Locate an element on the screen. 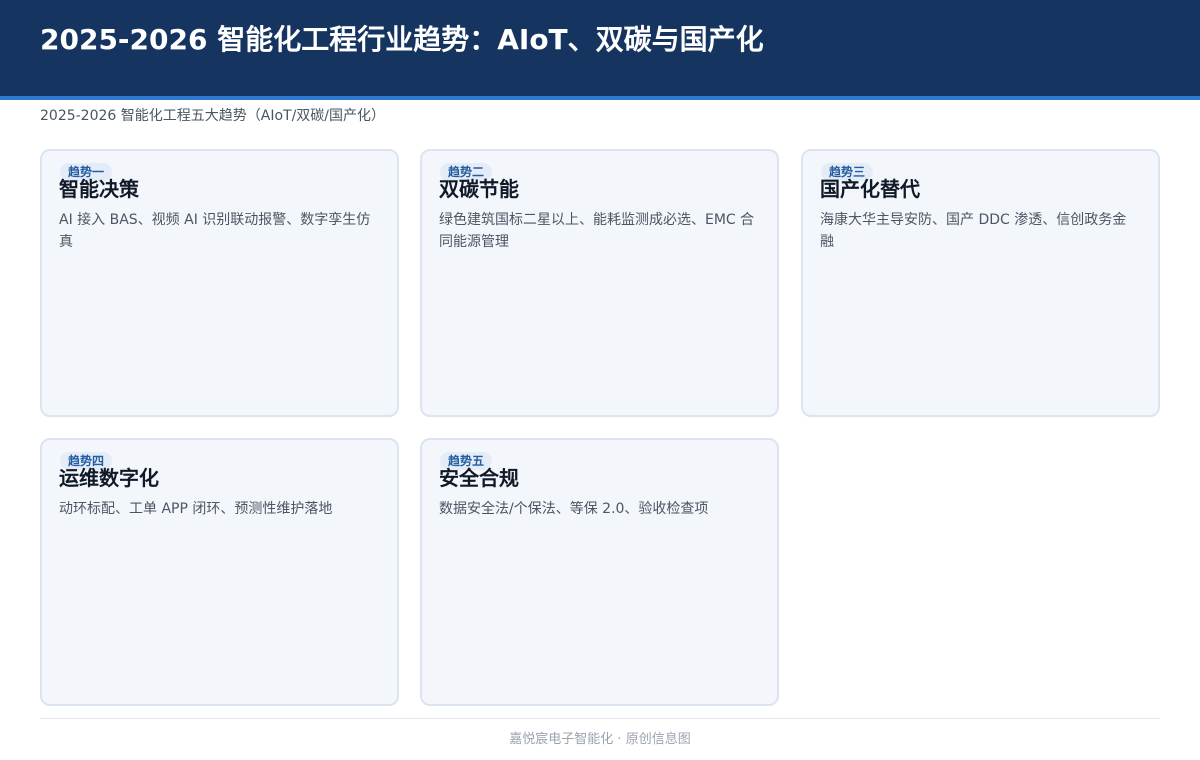 The height and width of the screenshot is (760, 1200). trend-title: 国产化替代 is located at coordinates (870, 189).